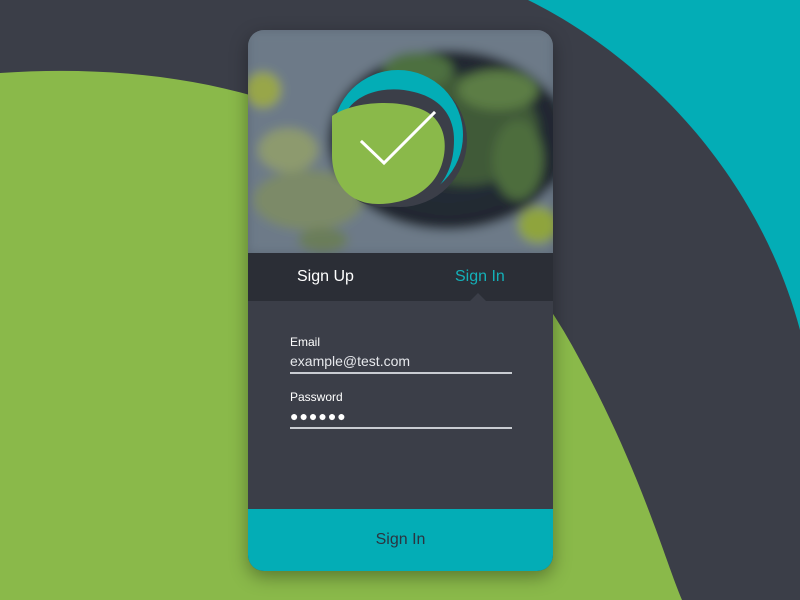  Describe the element at coordinates (478, 297) in the screenshot. I see `active-tab-pointer` at that location.